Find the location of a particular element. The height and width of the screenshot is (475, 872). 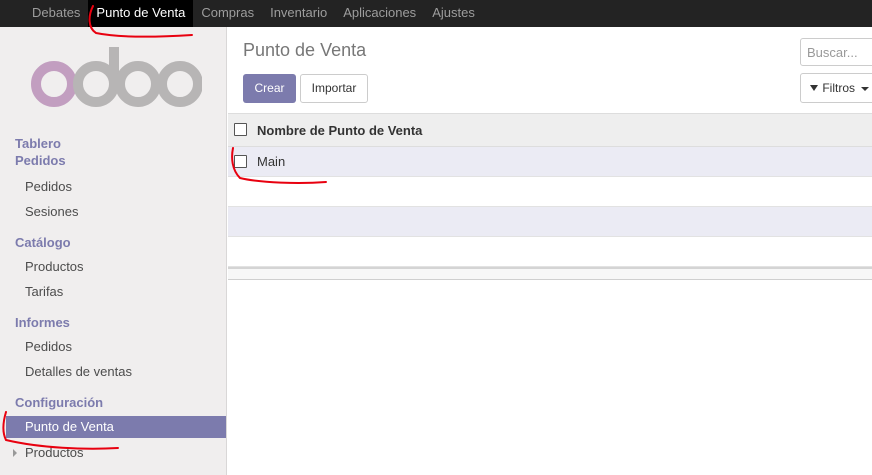

import-button: Importar is located at coordinates (334, 88).